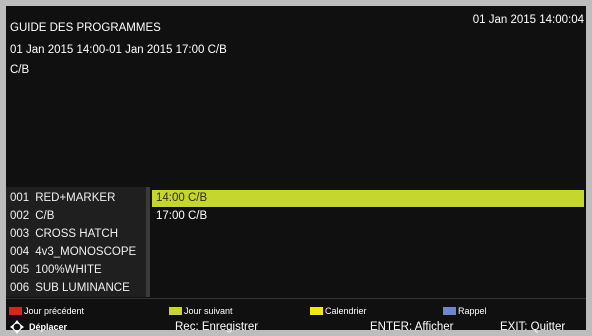 Image resolution: width=592 pixels, height=336 pixels. I want to click on event-item-selected: 14:00 C/B, so click(368, 198).